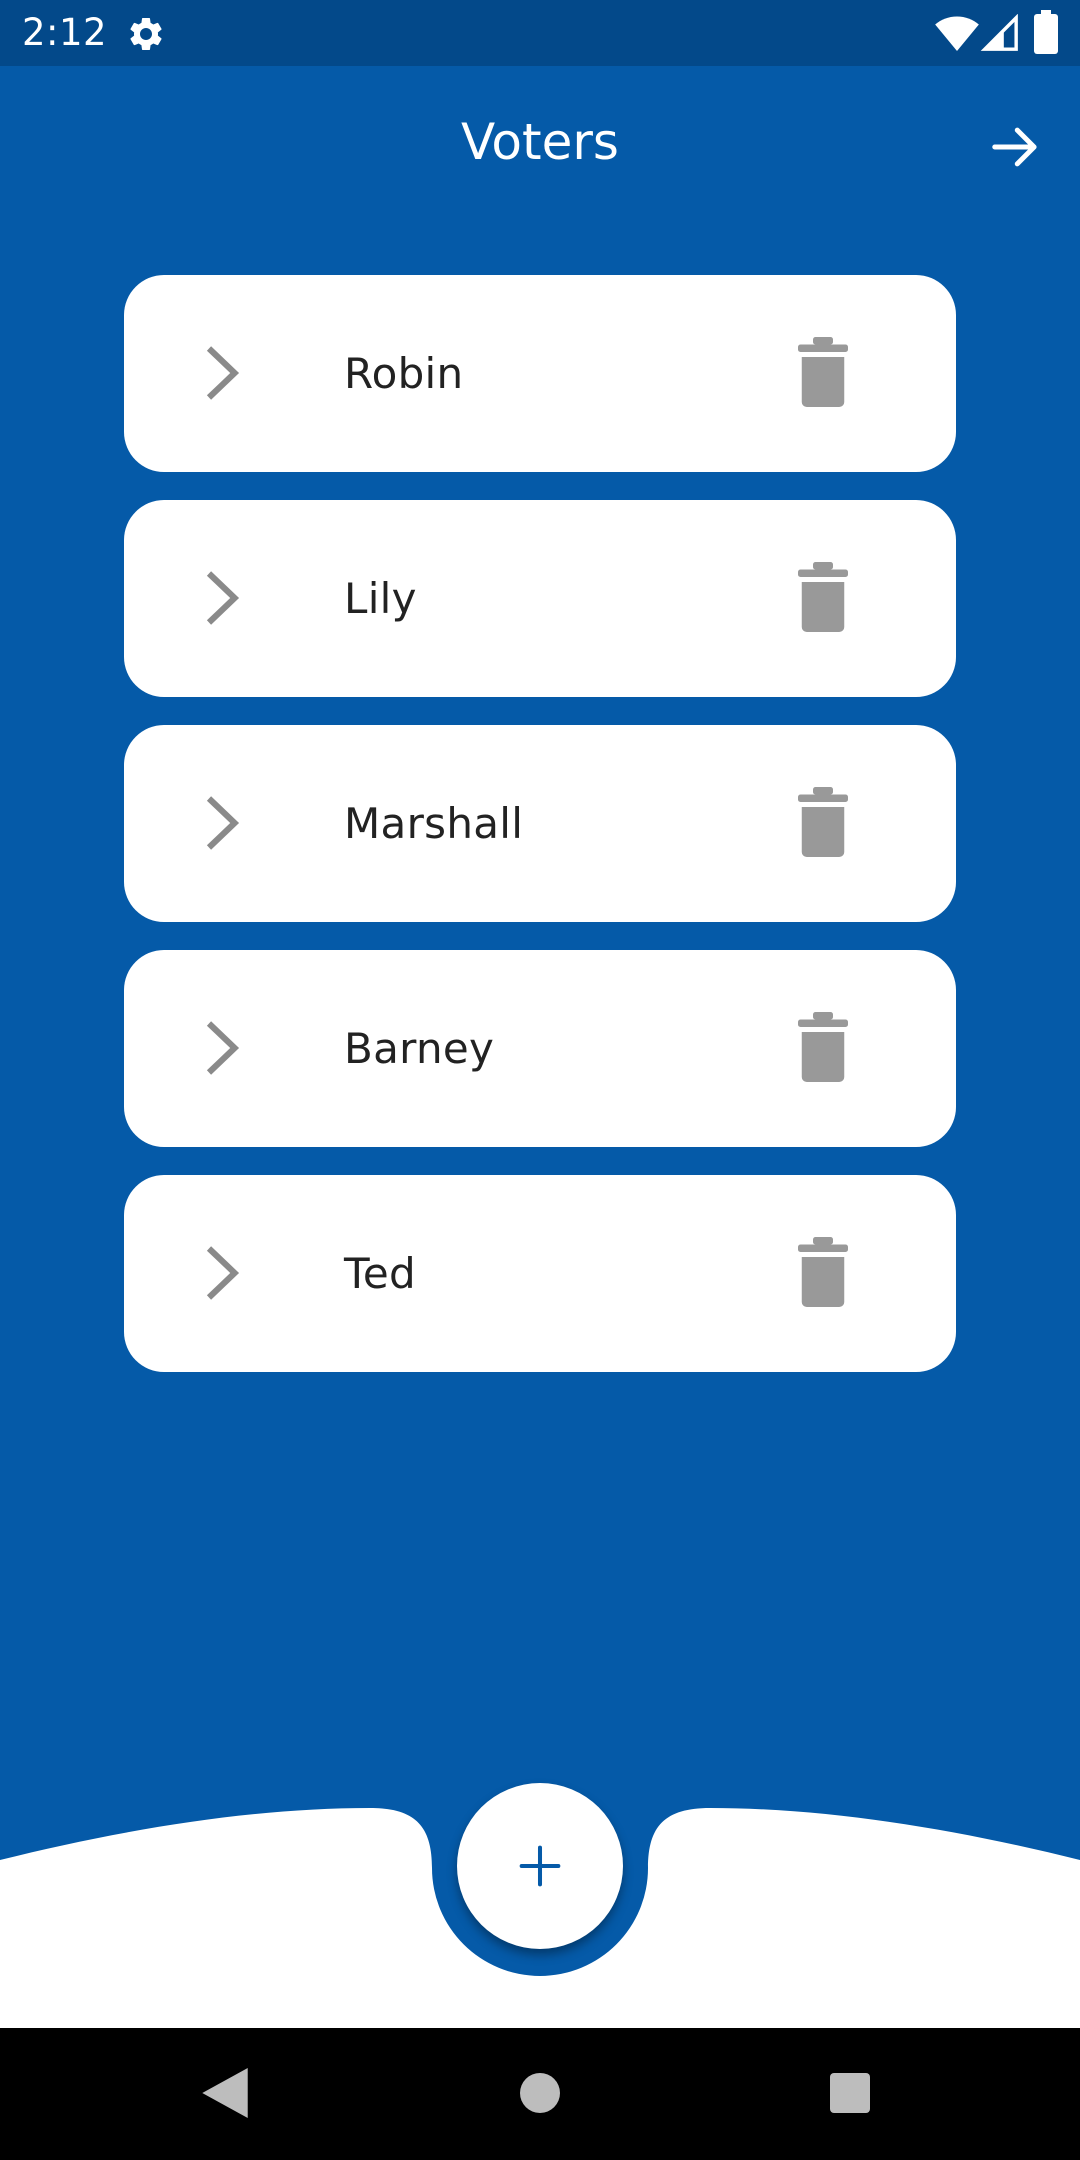 Image resolution: width=1080 pixels, height=2160 pixels. Describe the element at coordinates (434, 823) in the screenshot. I see `voter-name: Marshall` at that location.